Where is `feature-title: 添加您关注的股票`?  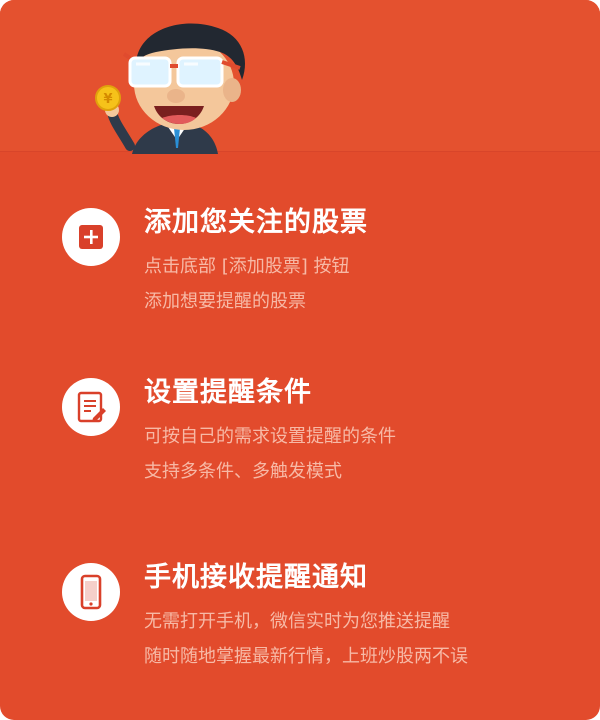 feature-title: 添加您关注的股票 is located at coordinates (256, 222).